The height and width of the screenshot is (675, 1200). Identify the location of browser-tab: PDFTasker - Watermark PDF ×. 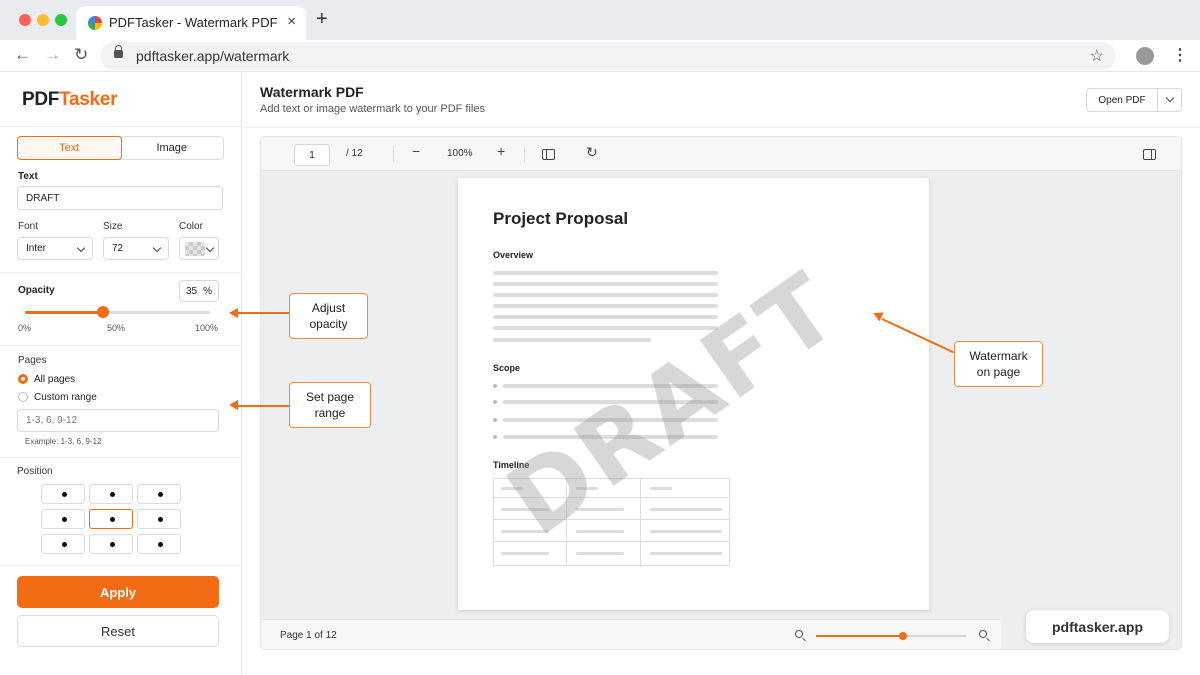
(191, 23).